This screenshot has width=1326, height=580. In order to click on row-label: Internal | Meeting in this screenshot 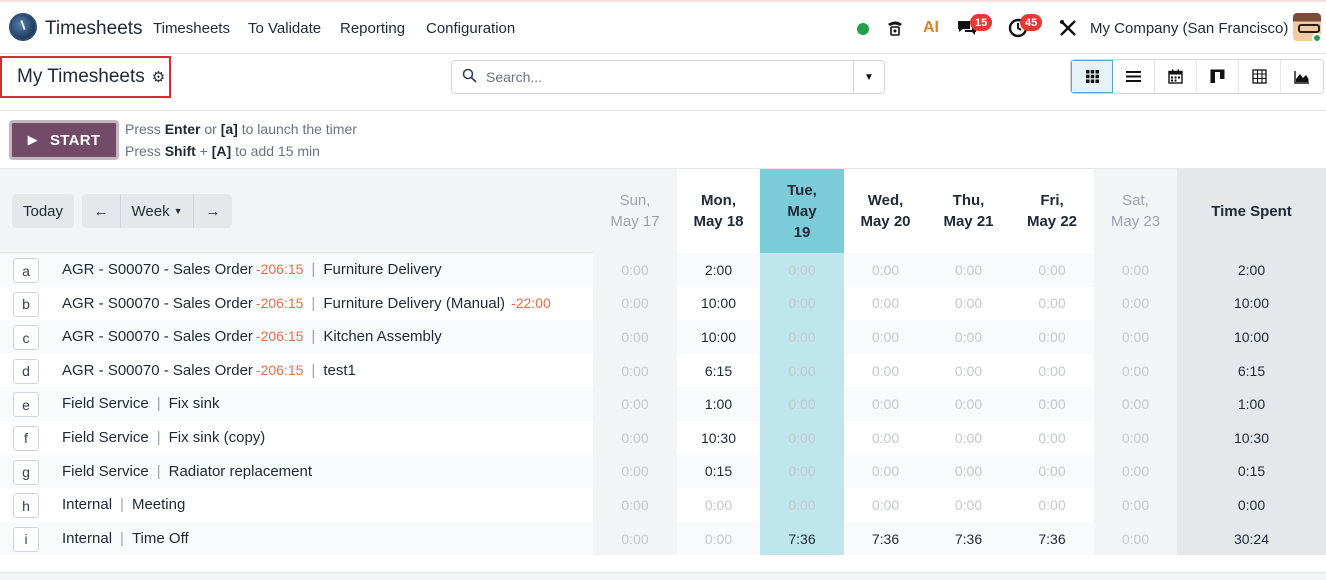, I will do `click(123, 504)`.